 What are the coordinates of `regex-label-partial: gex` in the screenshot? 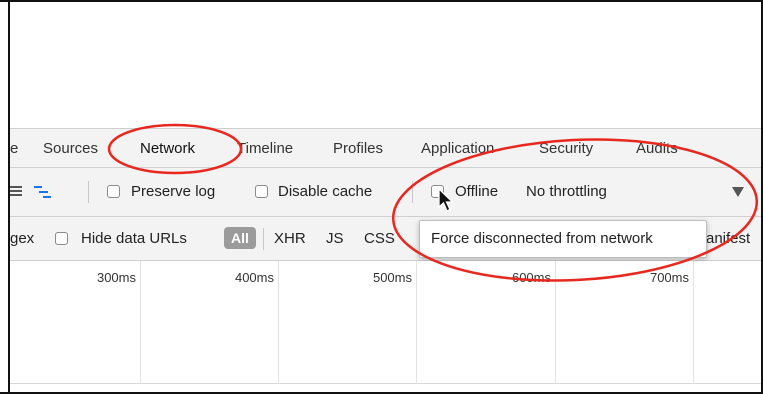 It's located at (22, 238).